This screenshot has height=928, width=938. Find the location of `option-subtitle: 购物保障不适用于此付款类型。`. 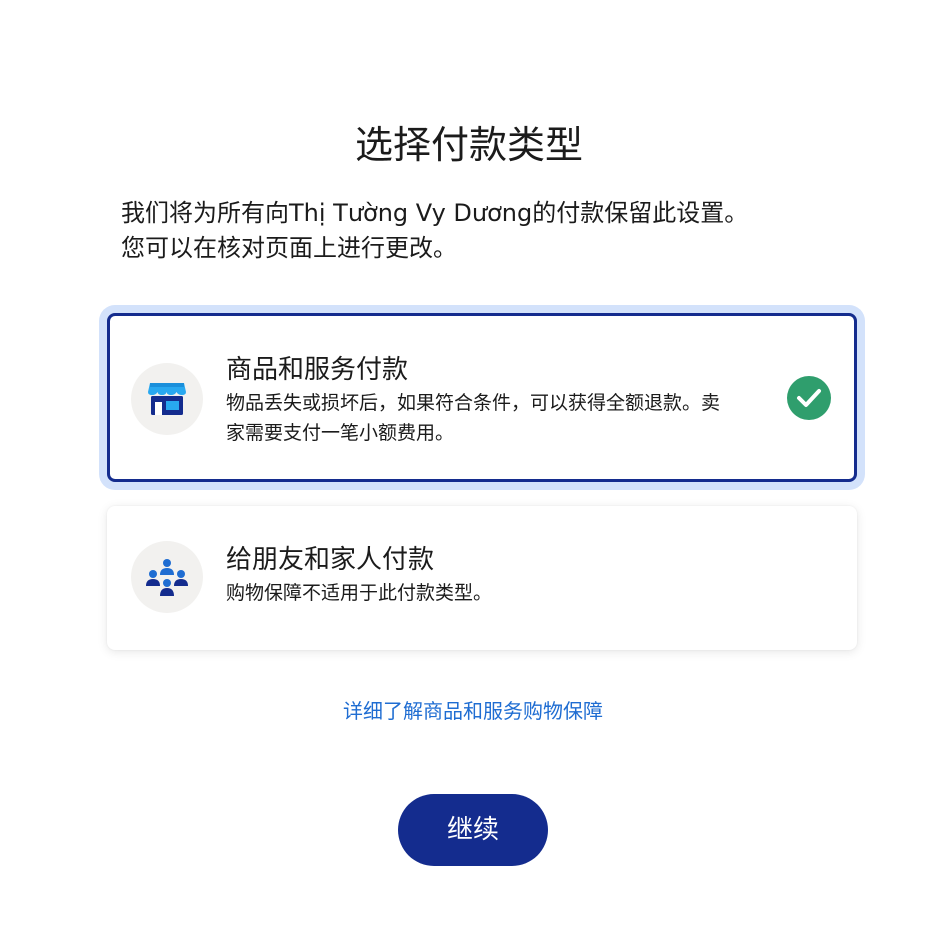

option-subtitle: 购物保障不适用于此付款类型。 is located at coordinates (359, 593).